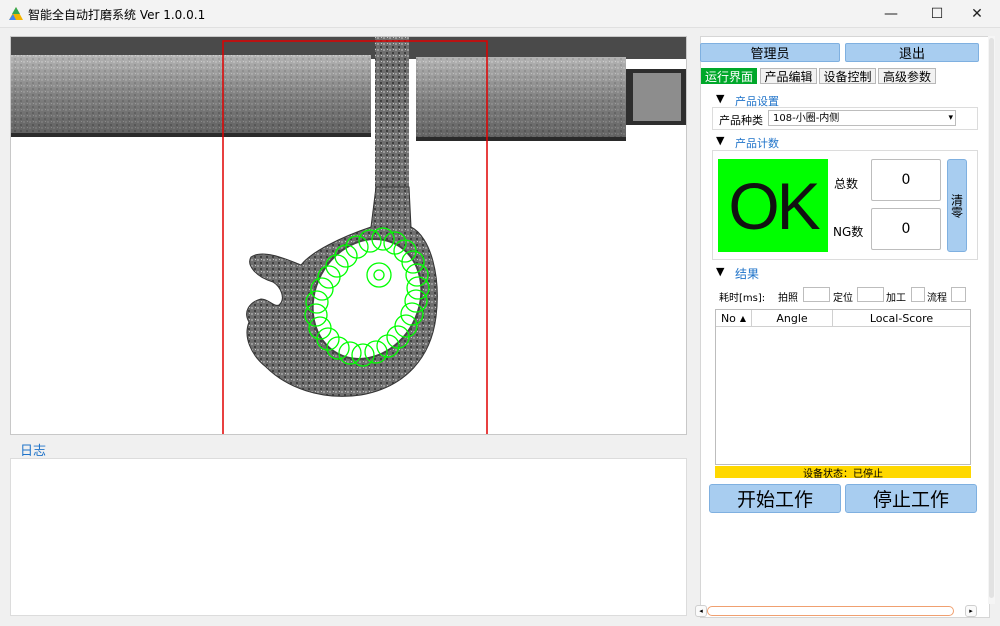  What do you see at coordinates (33, 451) in the screenshot?
I see `log-title: 日志` at bounding box center [33, 451].